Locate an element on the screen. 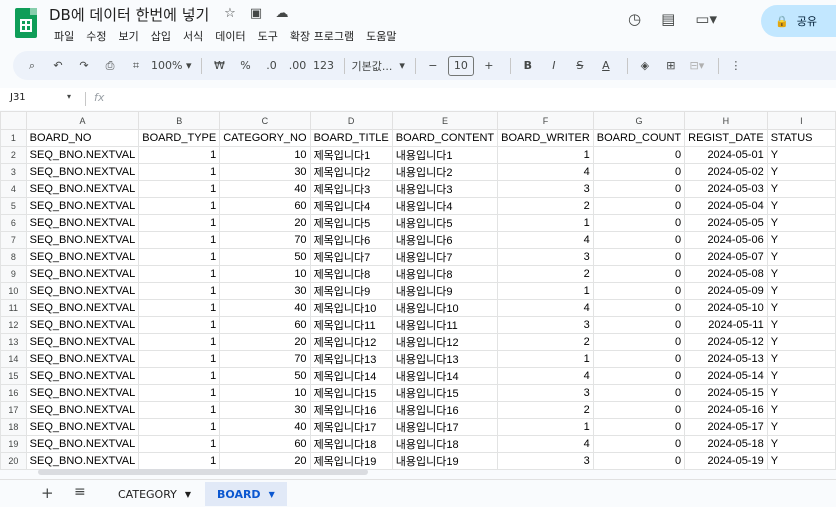 Image resolution: width=836 pixels, height=507 pixels. cell: 내용입니다1 is located at coordinates (445, 155).